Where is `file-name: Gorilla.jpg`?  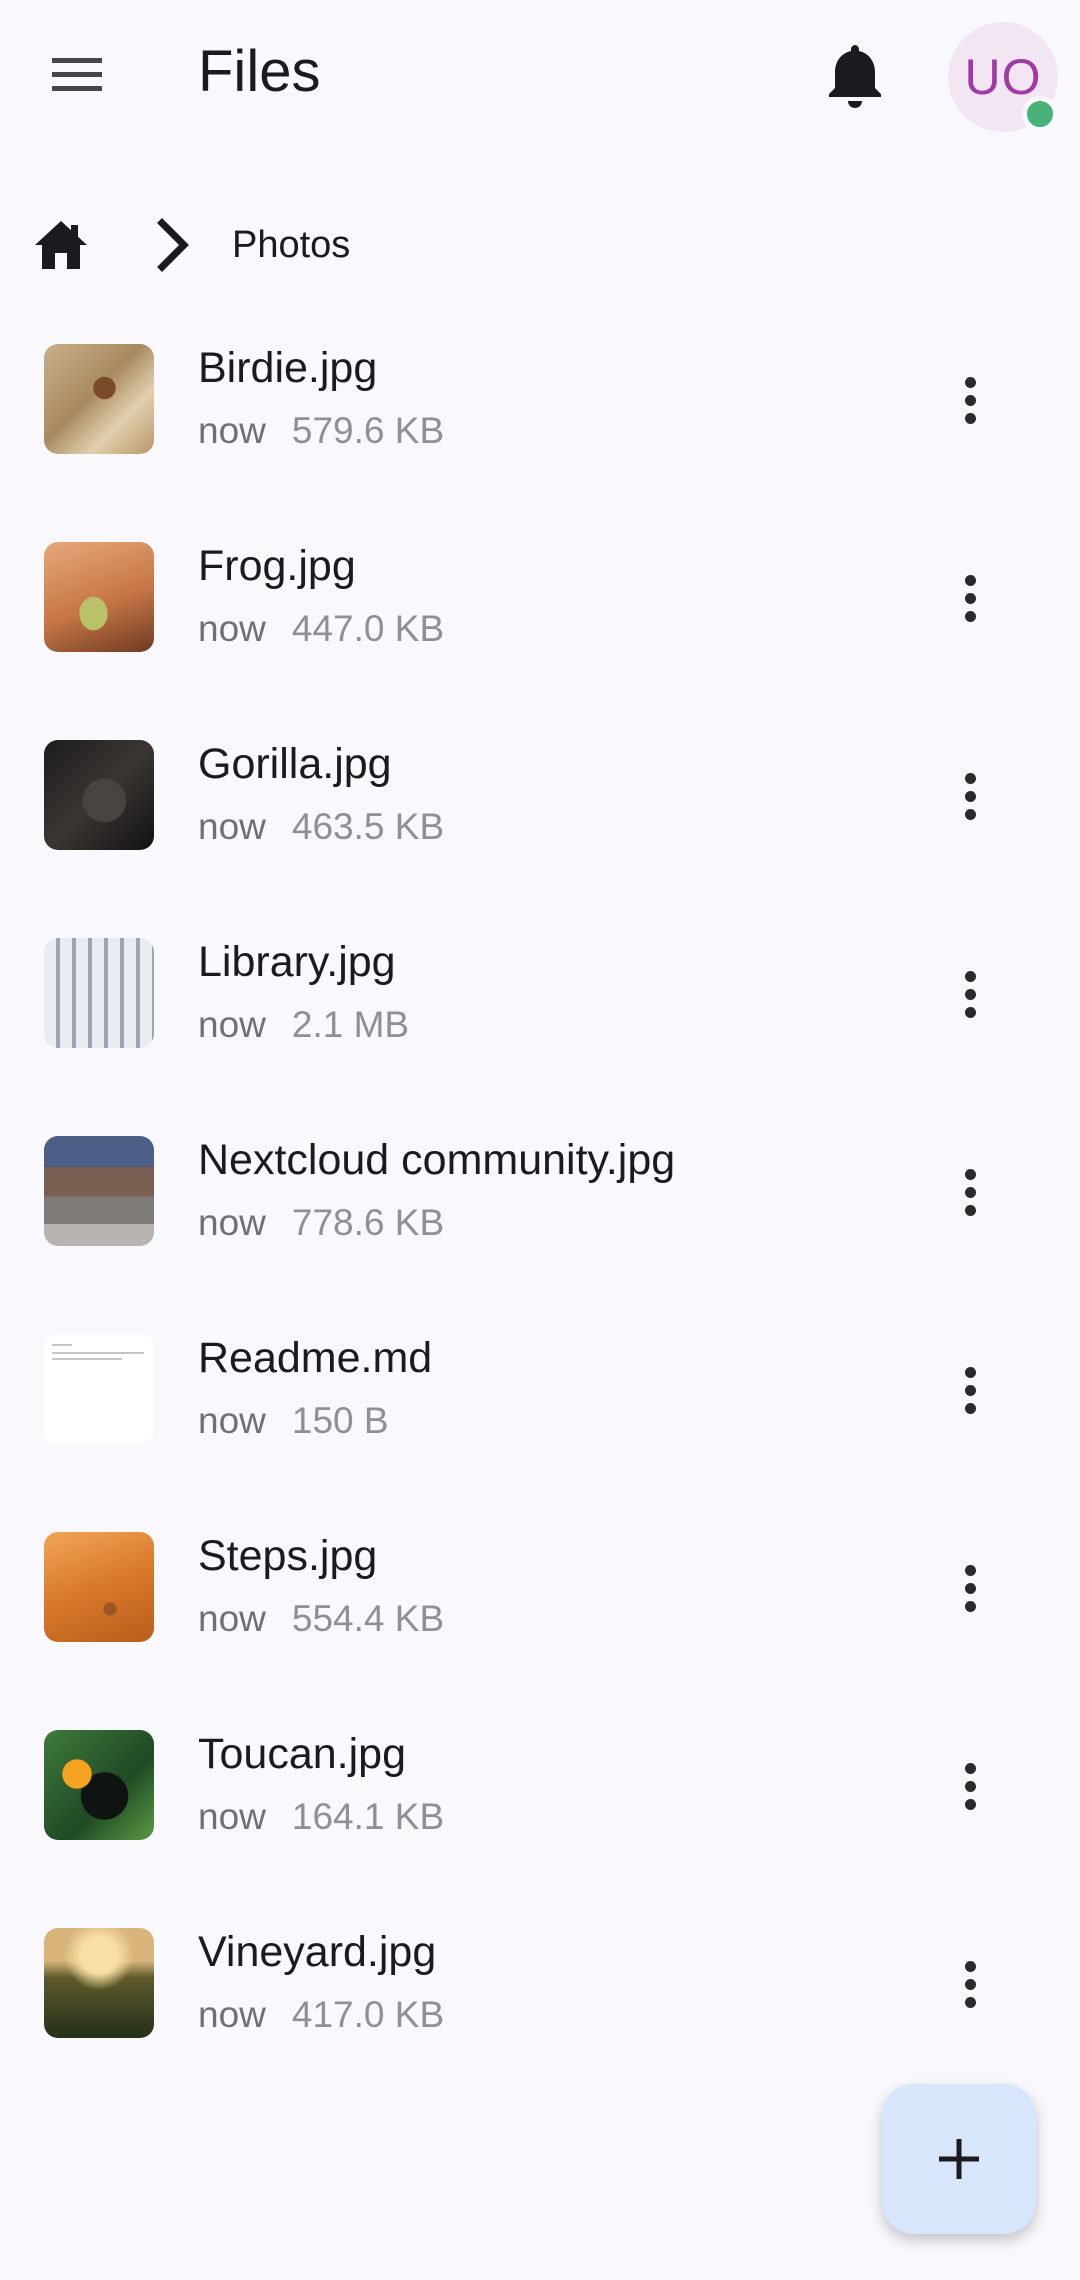
file-name: Gorilla.jpg is located at coordinates (295, 764).